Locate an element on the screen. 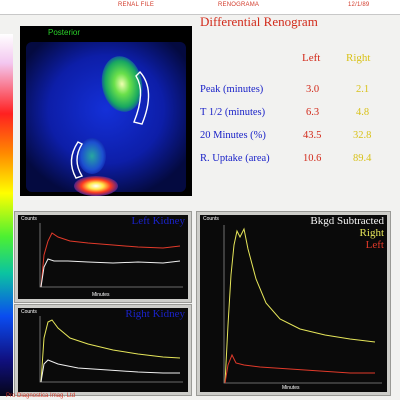 This screenshot has height=400, width=400. header-mode: RENOGRAMA is located at coordinates (239, 5).